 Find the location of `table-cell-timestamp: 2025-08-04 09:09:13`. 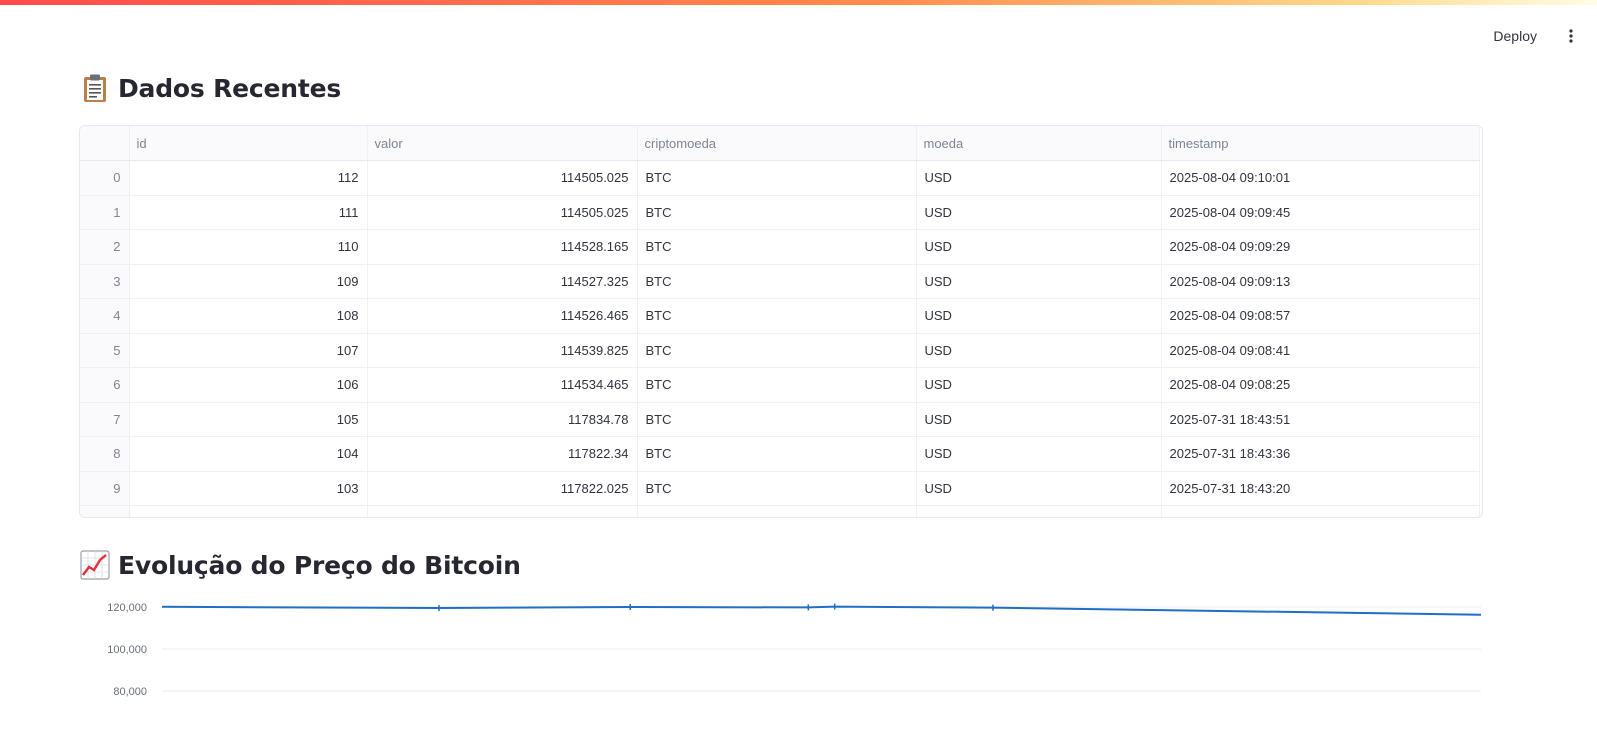

table-cell-timestamp: 2025-08-04 09:09:13 is located at coordinates (1320, 281).